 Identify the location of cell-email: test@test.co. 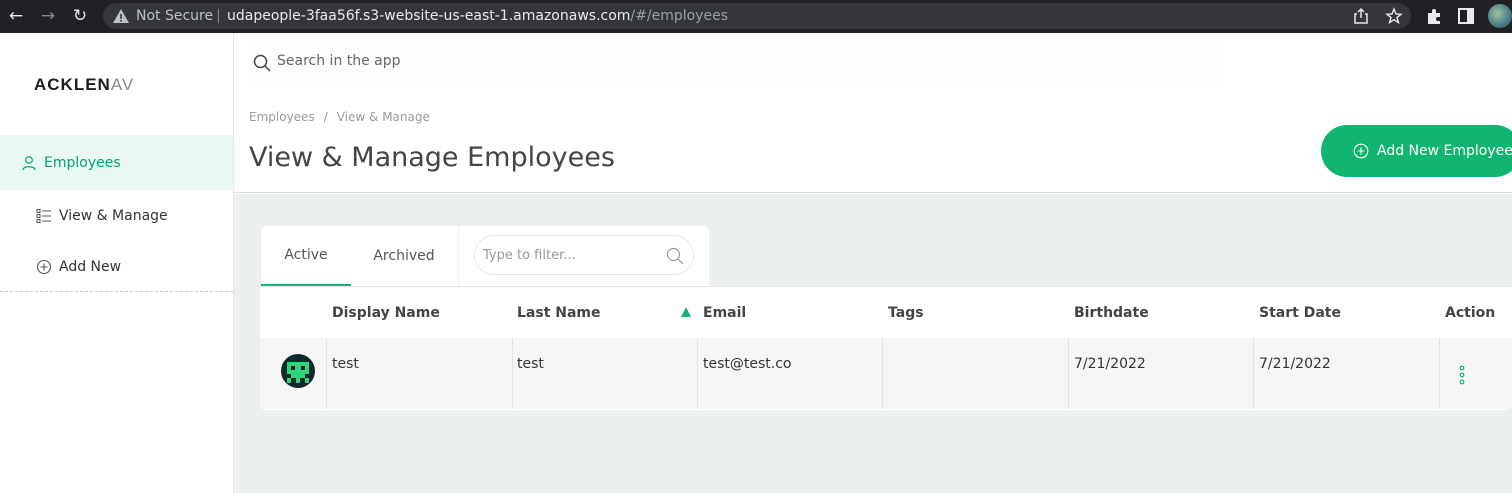
(747, 364).